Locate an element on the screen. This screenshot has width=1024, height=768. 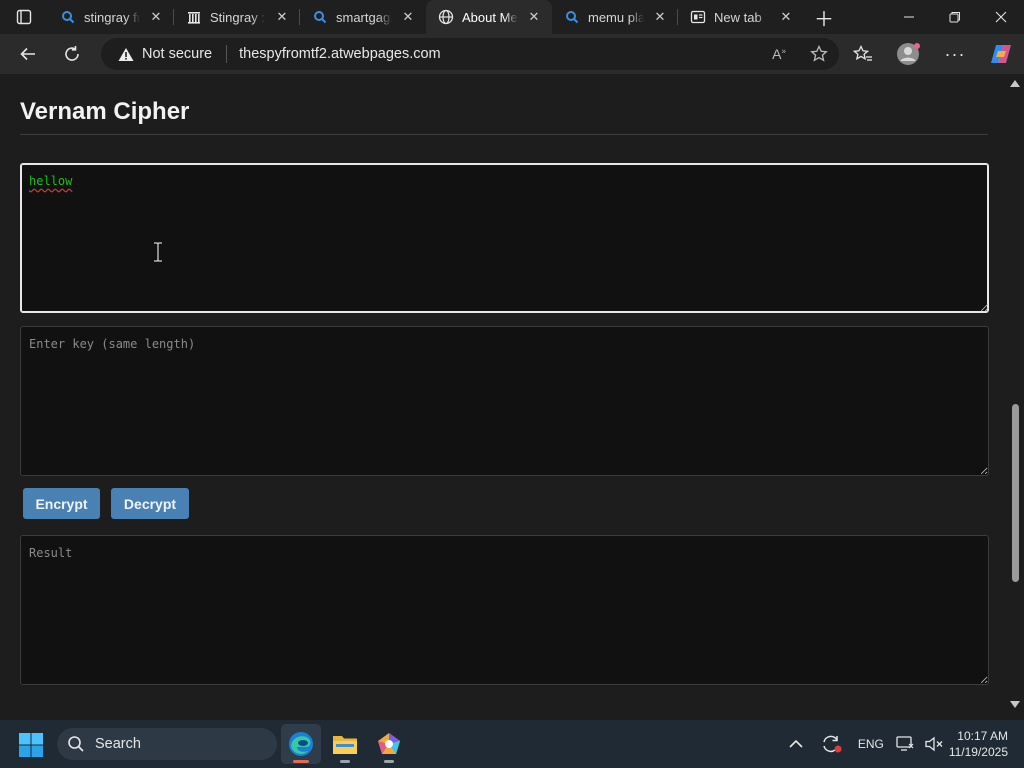
clock: 10:17 AM 11/19/2025 is located at coordinates (986, 744).